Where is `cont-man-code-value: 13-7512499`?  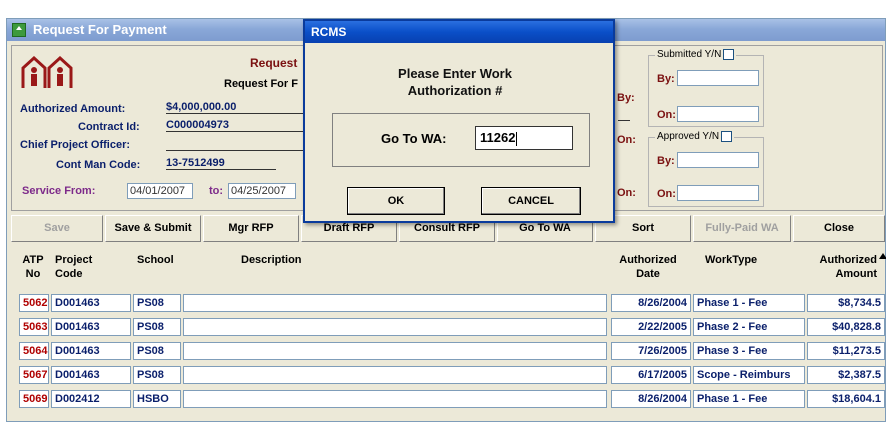
cont-man-code-value: 13-7512499 is located at coordinates (221, 163).